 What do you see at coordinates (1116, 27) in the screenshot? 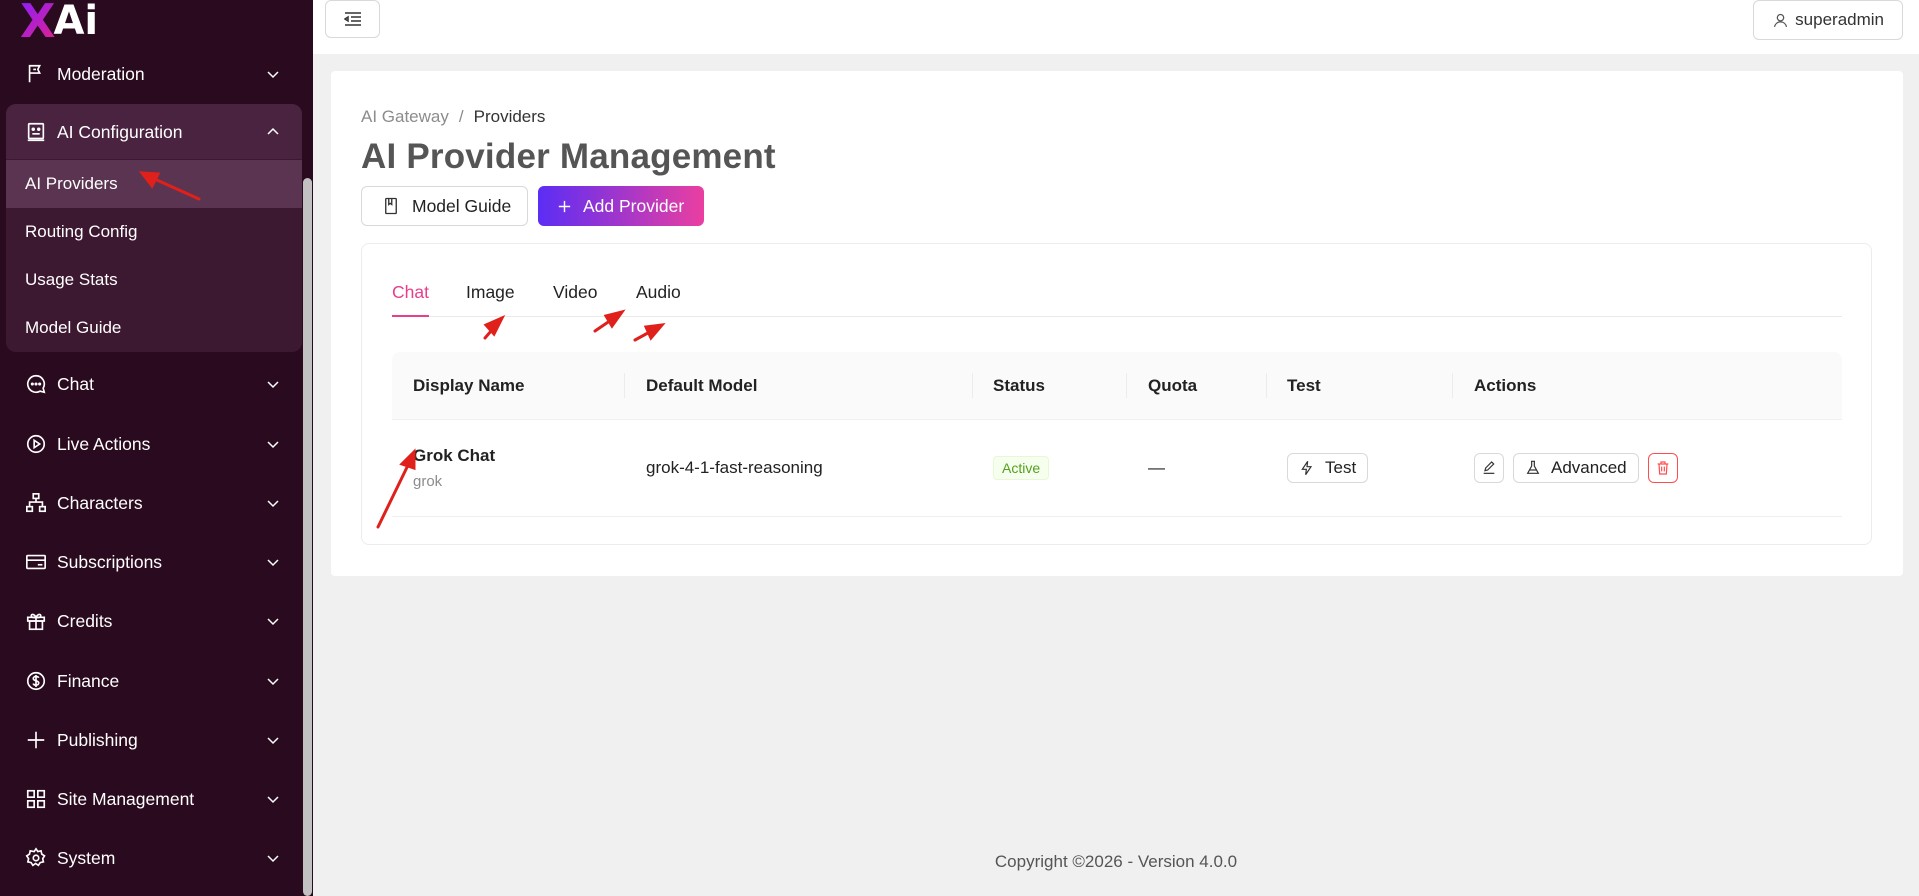
I see `top-header: superadmin` at bounding box center [1116, 27].